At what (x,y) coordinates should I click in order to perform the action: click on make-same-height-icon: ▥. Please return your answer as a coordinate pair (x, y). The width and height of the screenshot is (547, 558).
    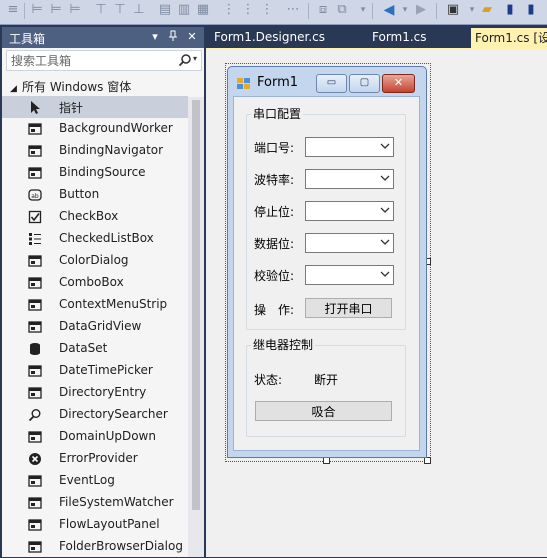
    Looking at the image, I should click on (184, 10).